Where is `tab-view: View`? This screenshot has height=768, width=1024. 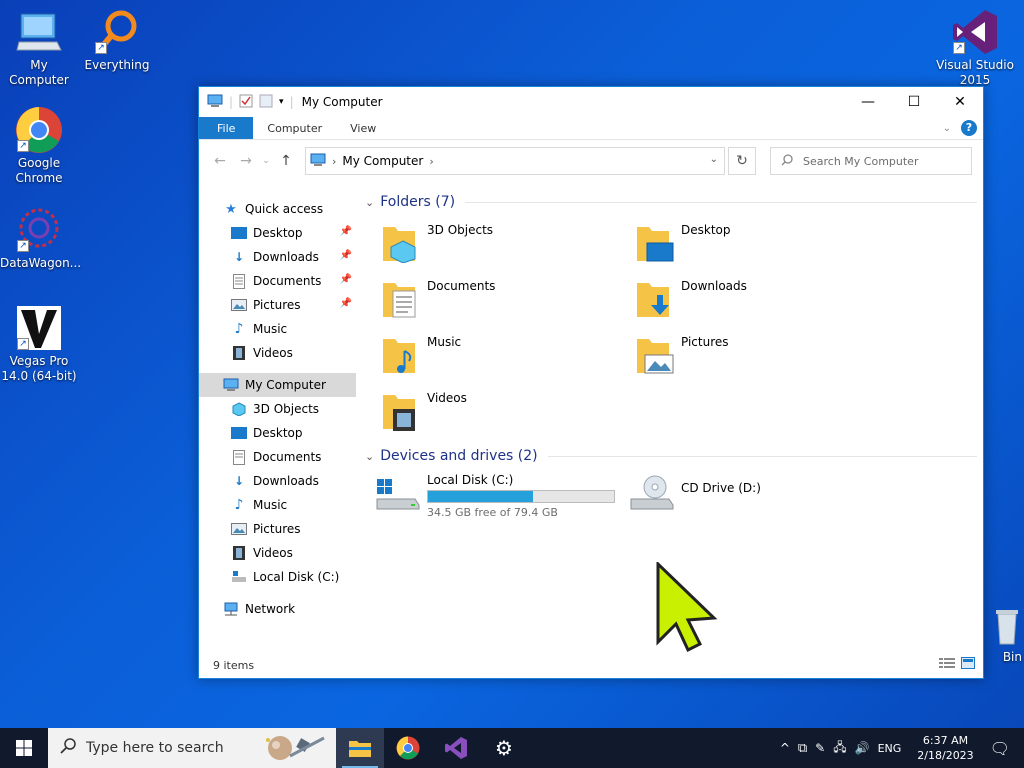
tab-view: View is located at coordinates (363, 128).